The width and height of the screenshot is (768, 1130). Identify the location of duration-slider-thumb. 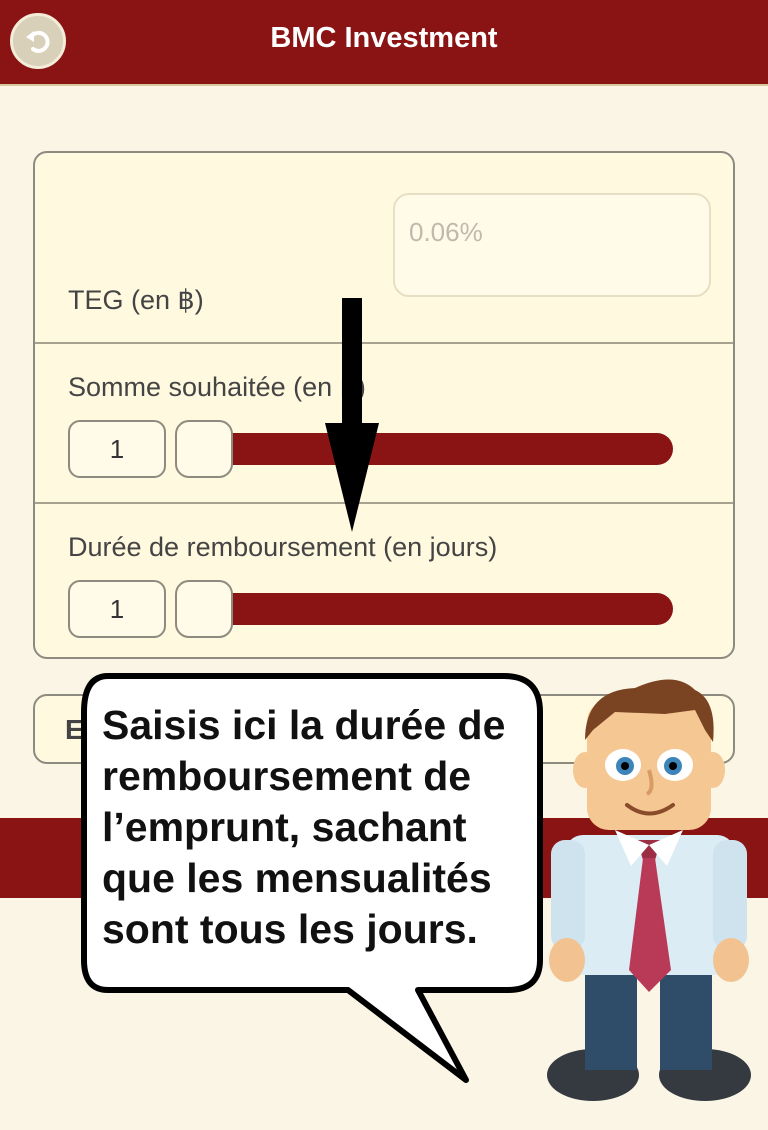
(204, 609).